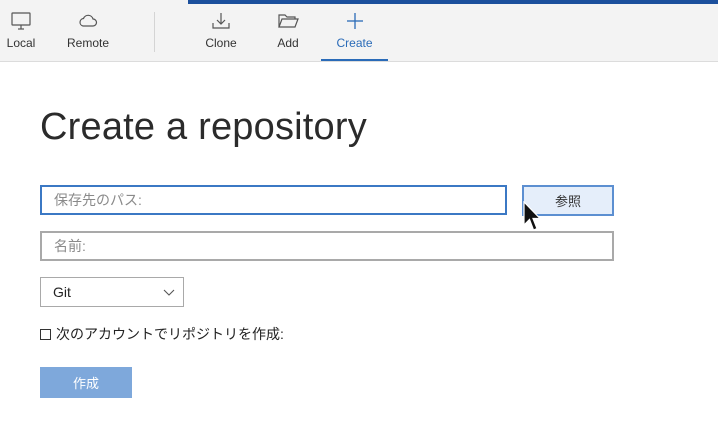  What do you see at coordinates (169, 292) in the screenshot?
I see `chevron-down-icon` at bounding box center [169, 292].